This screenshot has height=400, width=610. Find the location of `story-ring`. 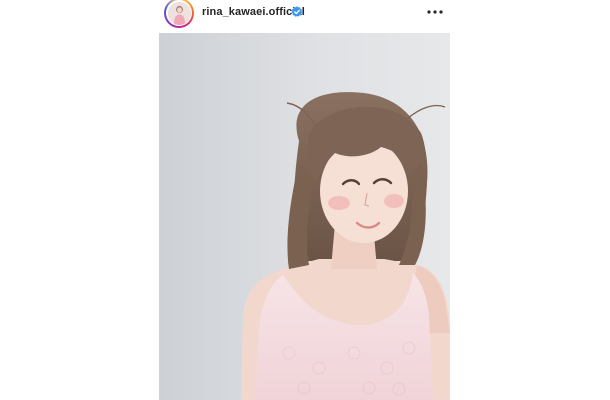

story-ring is located at coordinates (179, 14).